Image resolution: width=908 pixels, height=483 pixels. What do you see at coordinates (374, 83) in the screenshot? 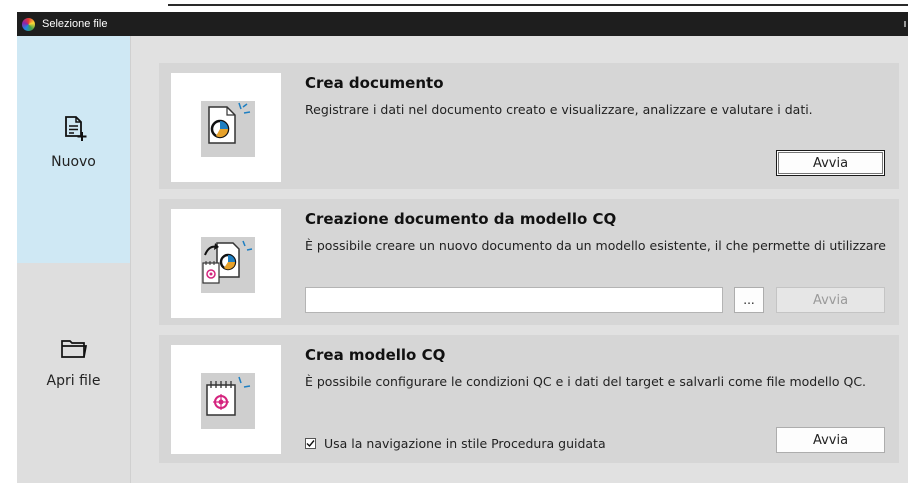
I see `create-document-title: Crea documento` at bounding box center [374, 83].